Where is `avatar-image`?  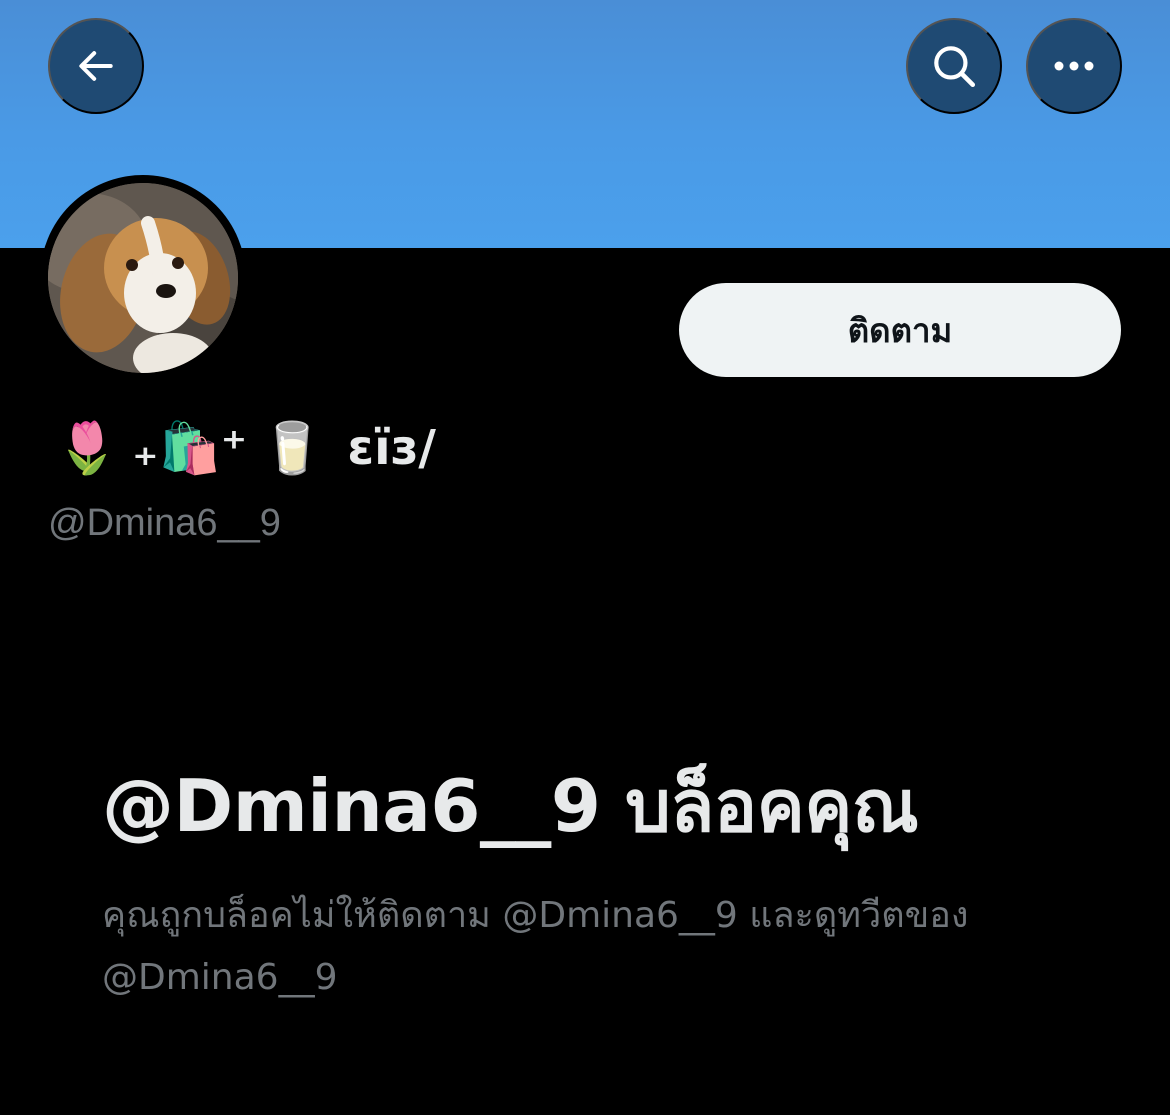 avatar-image is located at coordinates (143, 278).